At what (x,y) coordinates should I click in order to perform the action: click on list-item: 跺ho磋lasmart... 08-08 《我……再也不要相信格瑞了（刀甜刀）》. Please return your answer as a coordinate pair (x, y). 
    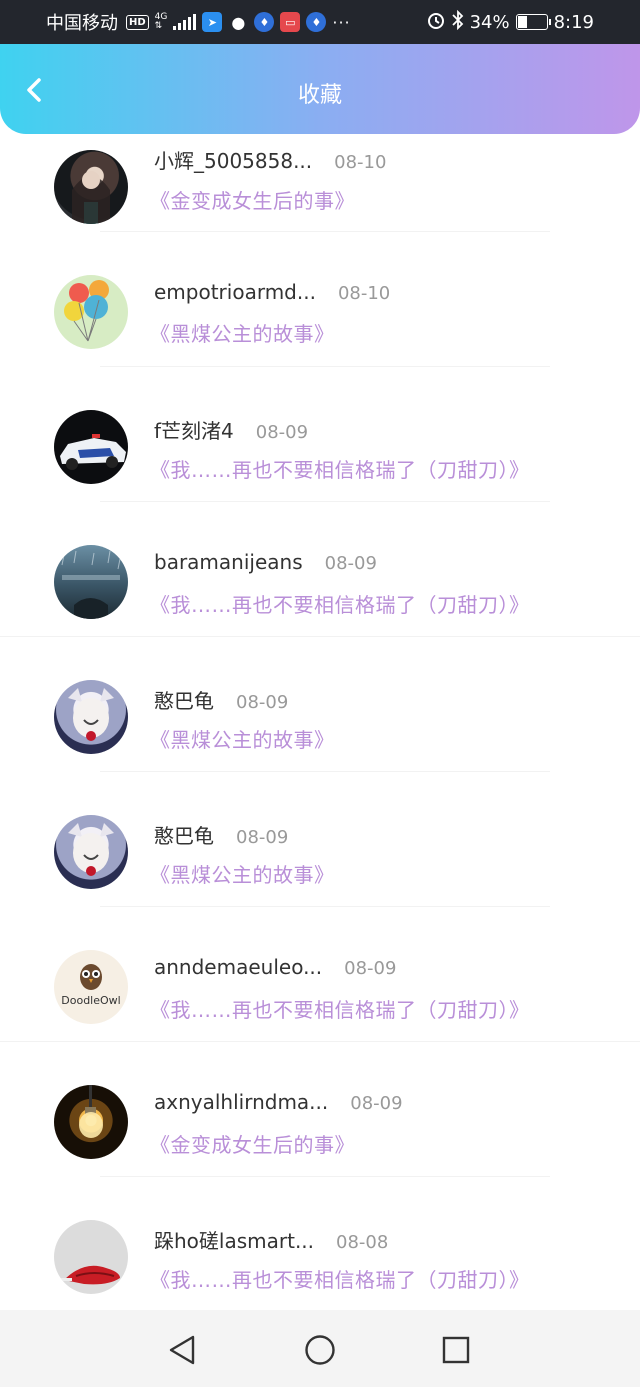
    Looking at the image, I should click on (320, 1243).